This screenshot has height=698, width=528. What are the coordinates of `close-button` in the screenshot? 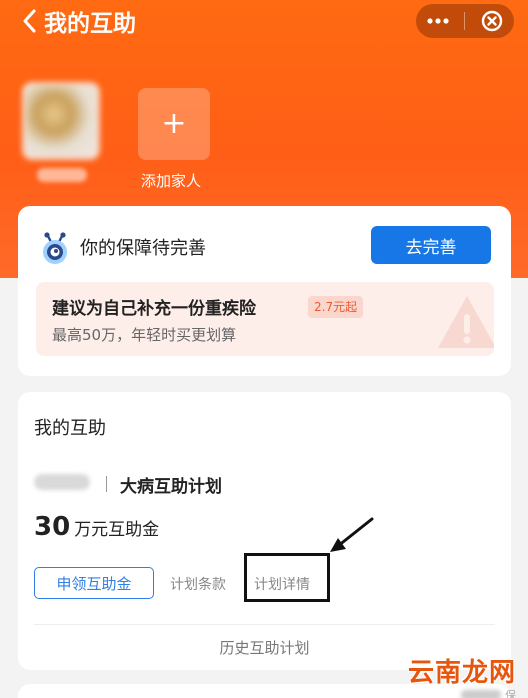 It's located at (492, 21).